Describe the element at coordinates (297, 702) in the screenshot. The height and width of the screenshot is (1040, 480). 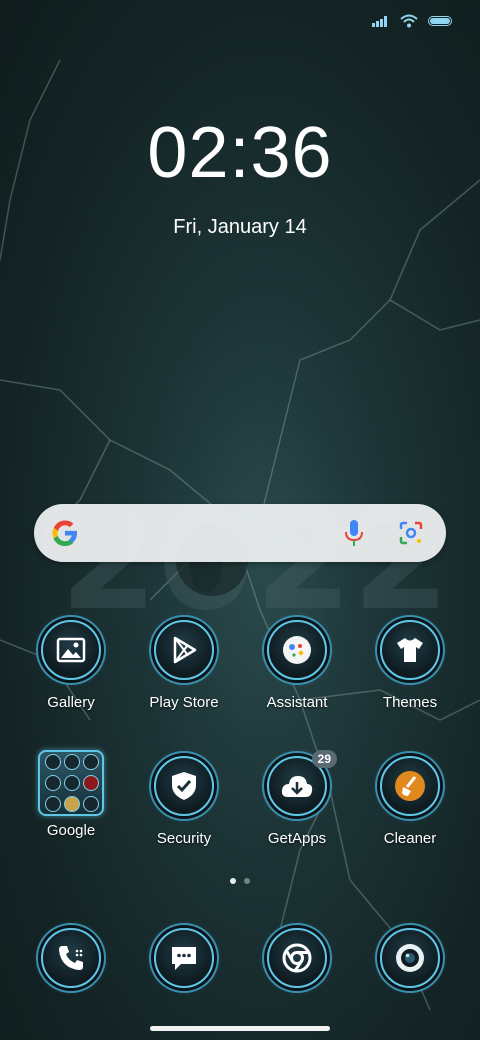
I see `app-label: Assistant` at that location.